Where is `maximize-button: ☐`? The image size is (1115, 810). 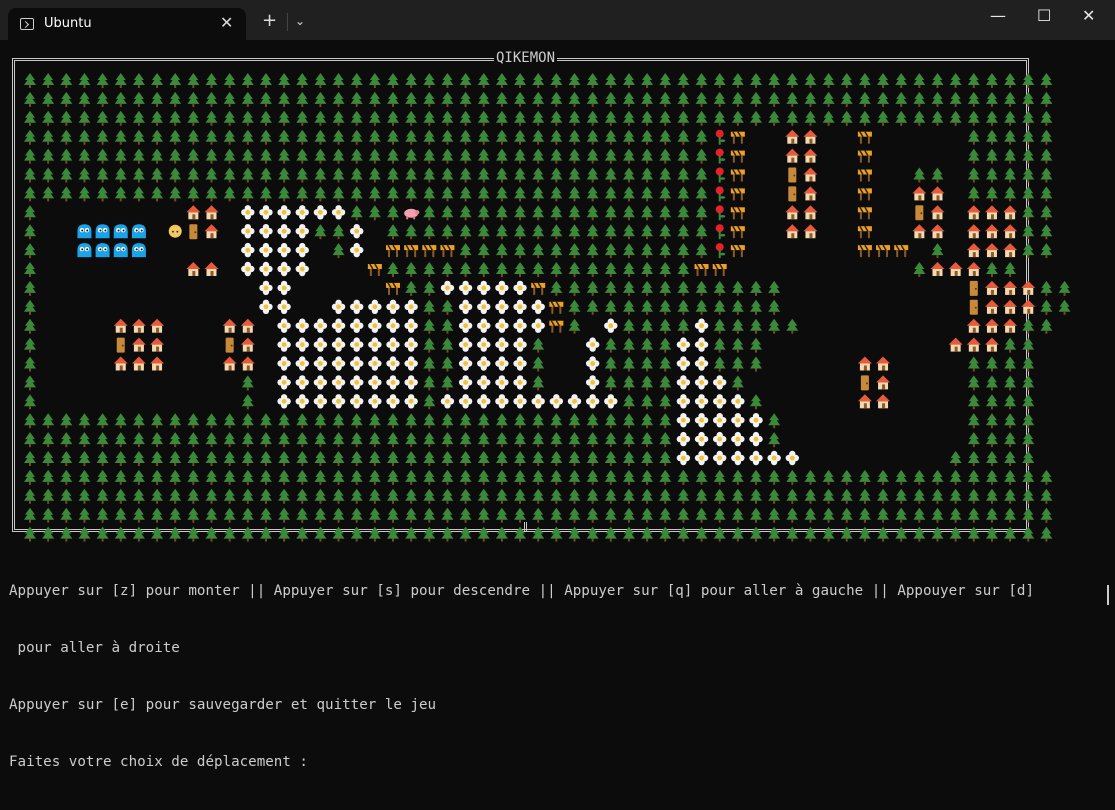 maximize-button: ☐ is located at coordinates (1044, 16).